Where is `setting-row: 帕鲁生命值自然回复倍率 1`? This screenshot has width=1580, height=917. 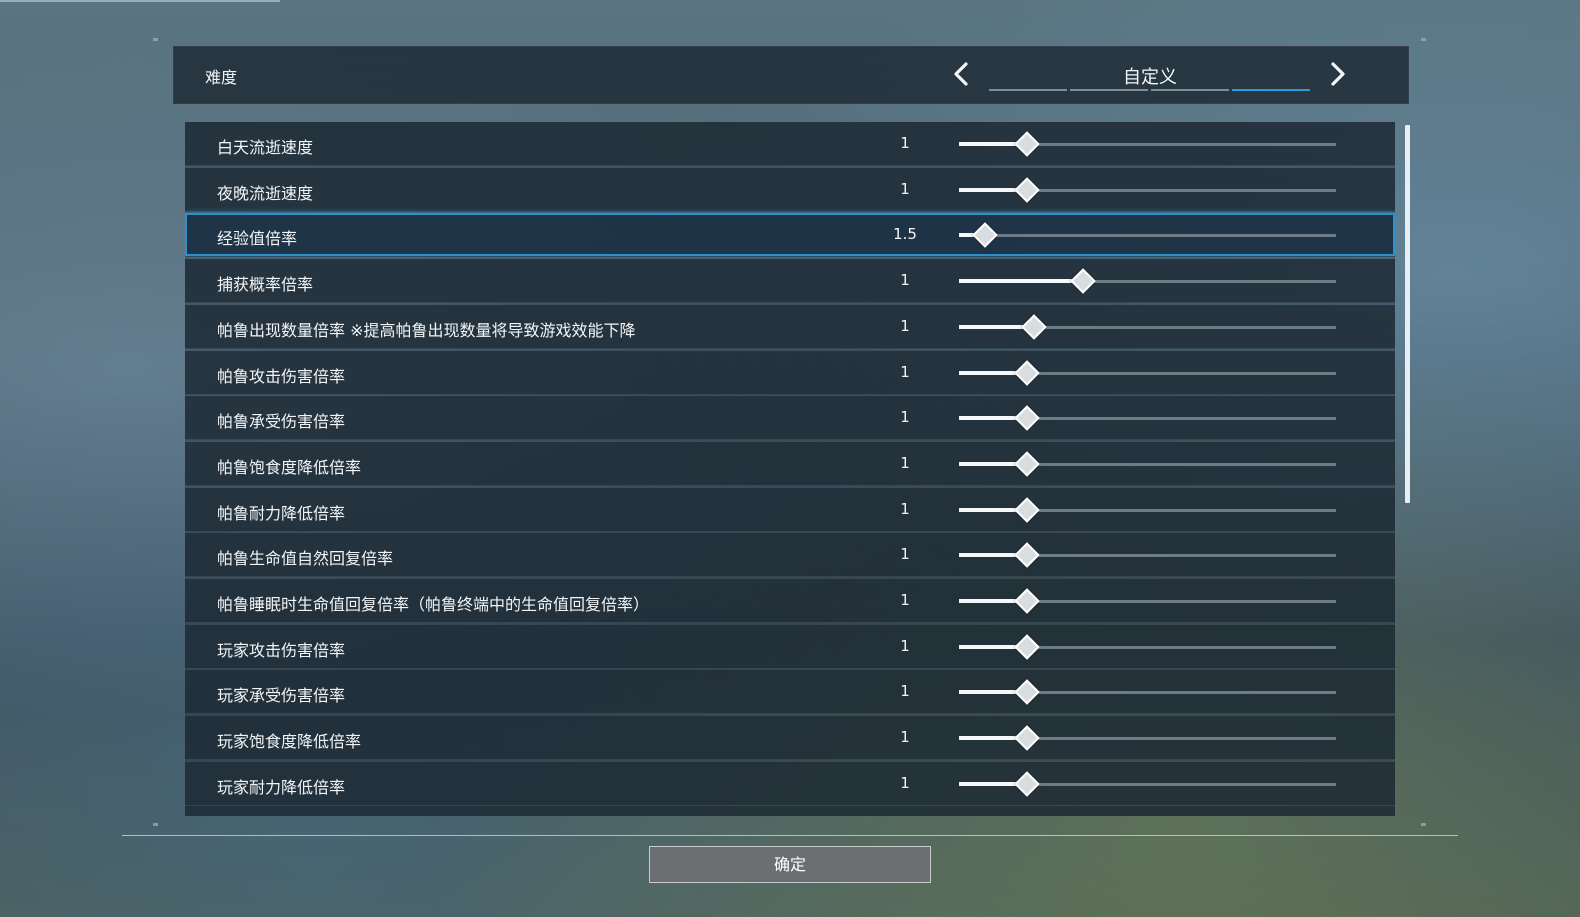 setting-row: 帕鲁生命值自然回复倍率 1 is located at coordinates (790, 555).